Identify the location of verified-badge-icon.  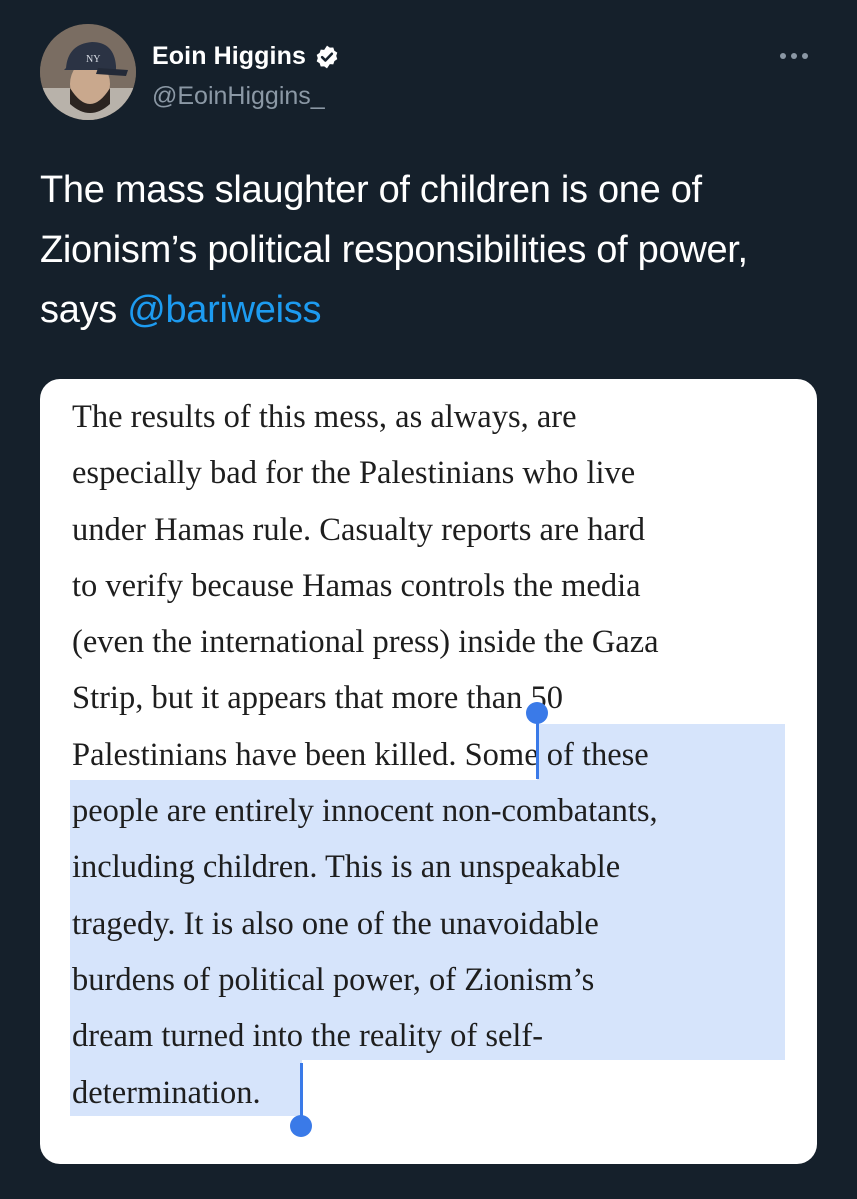
(327, 57).